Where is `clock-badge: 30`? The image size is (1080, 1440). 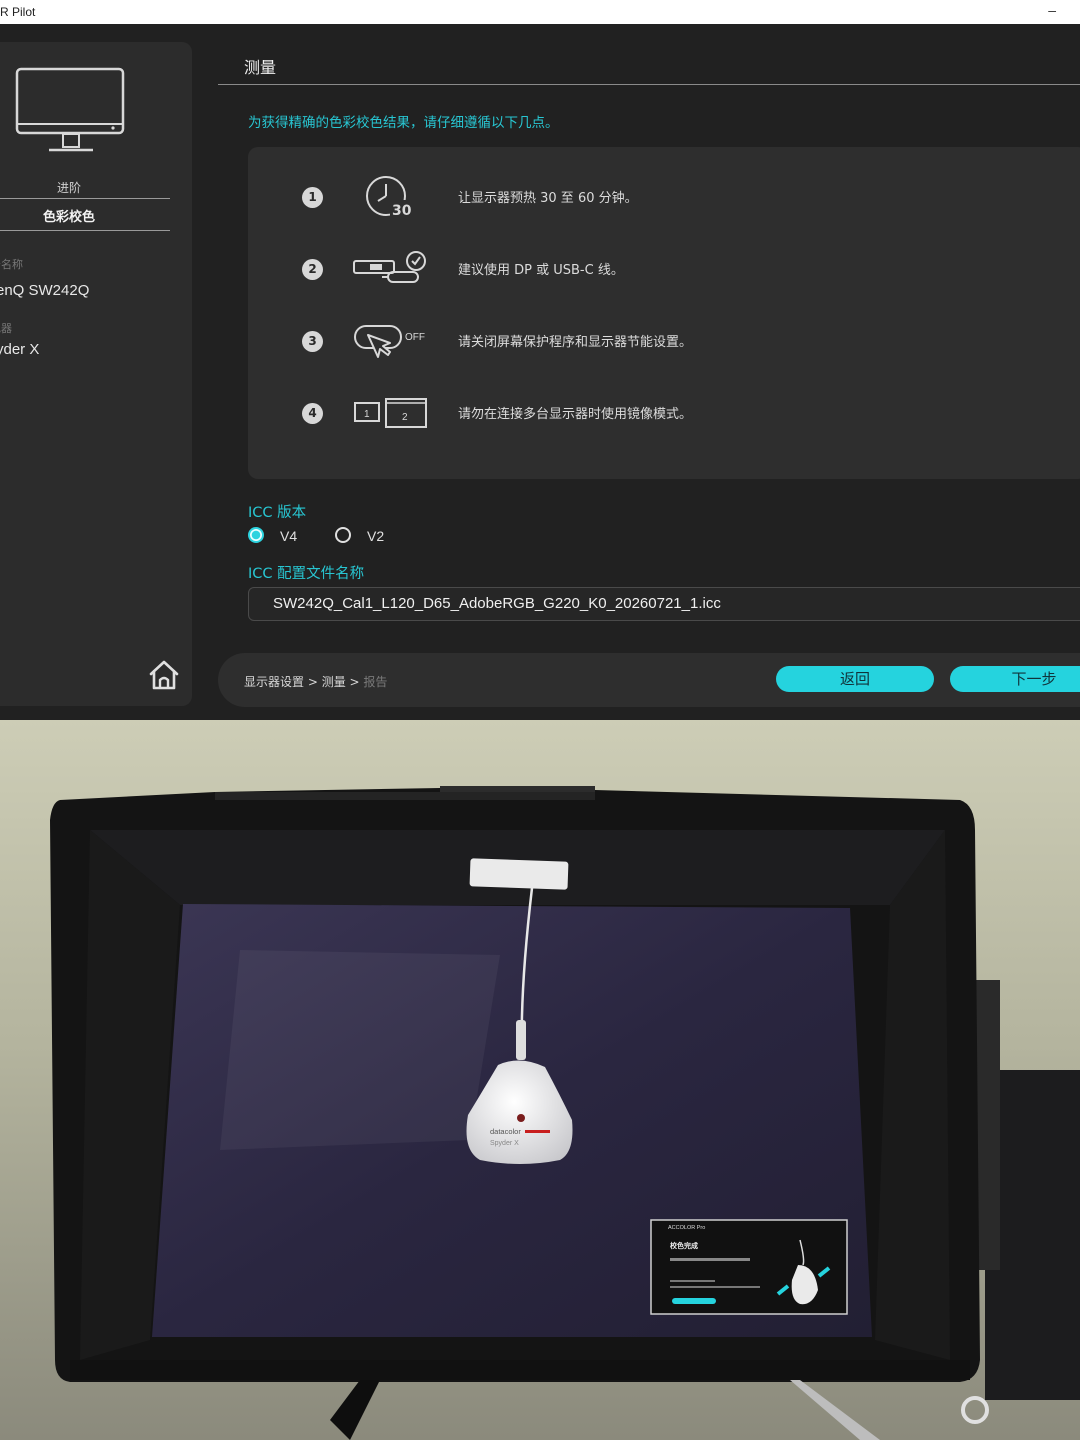 clock-badge: 30 is located at coordinates (402, 211).